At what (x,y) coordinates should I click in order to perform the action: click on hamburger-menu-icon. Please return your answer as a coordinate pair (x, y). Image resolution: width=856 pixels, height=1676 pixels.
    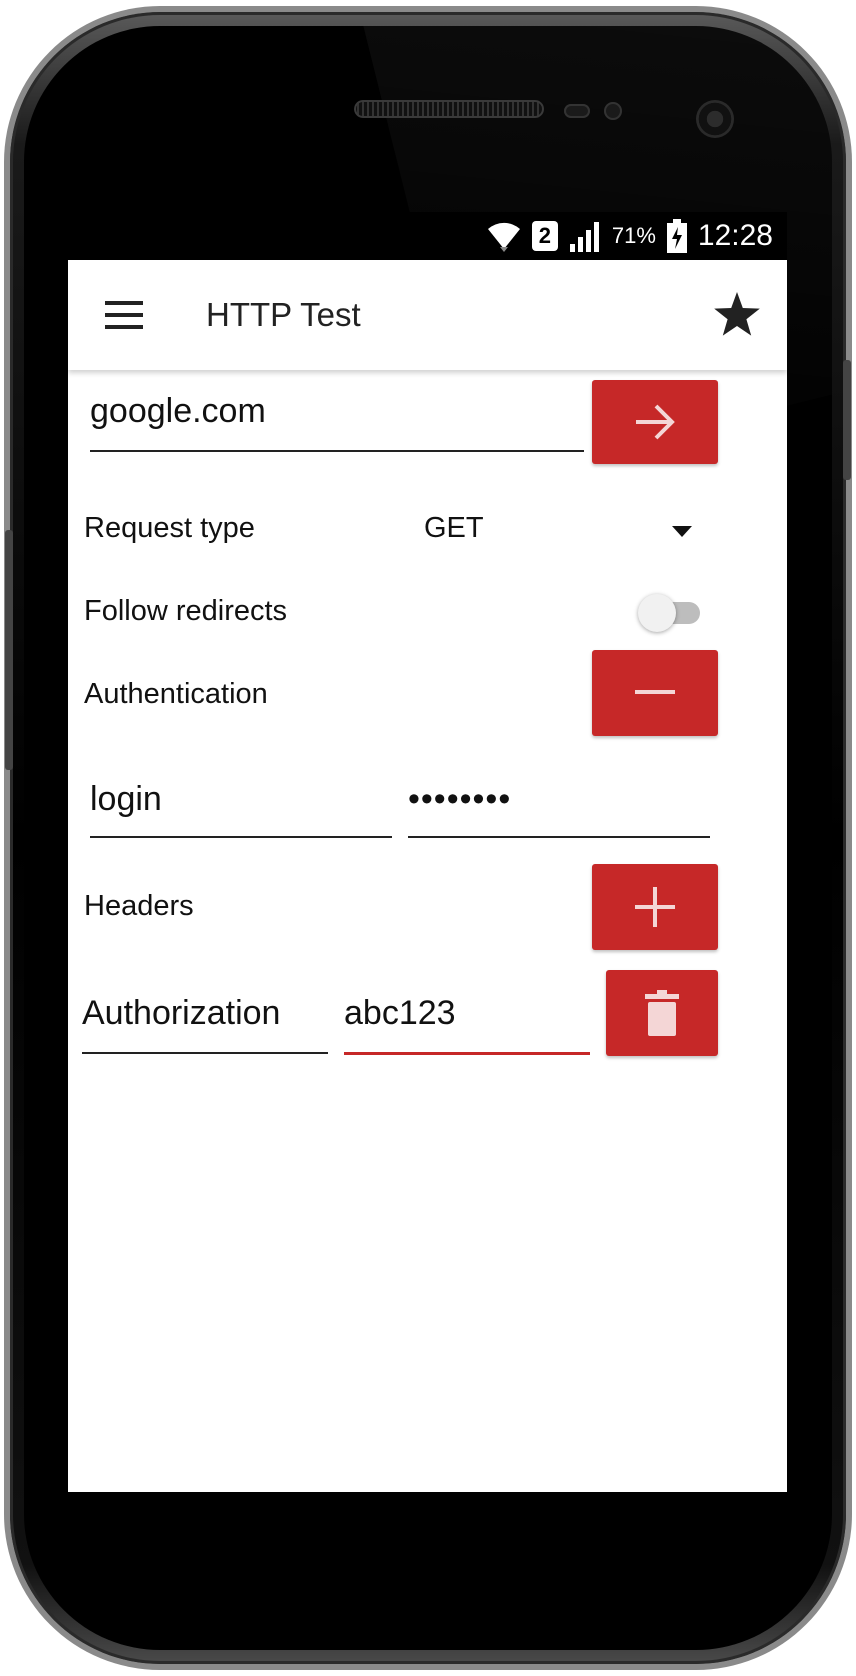
    Looking at the image, I should click on (124, 315).